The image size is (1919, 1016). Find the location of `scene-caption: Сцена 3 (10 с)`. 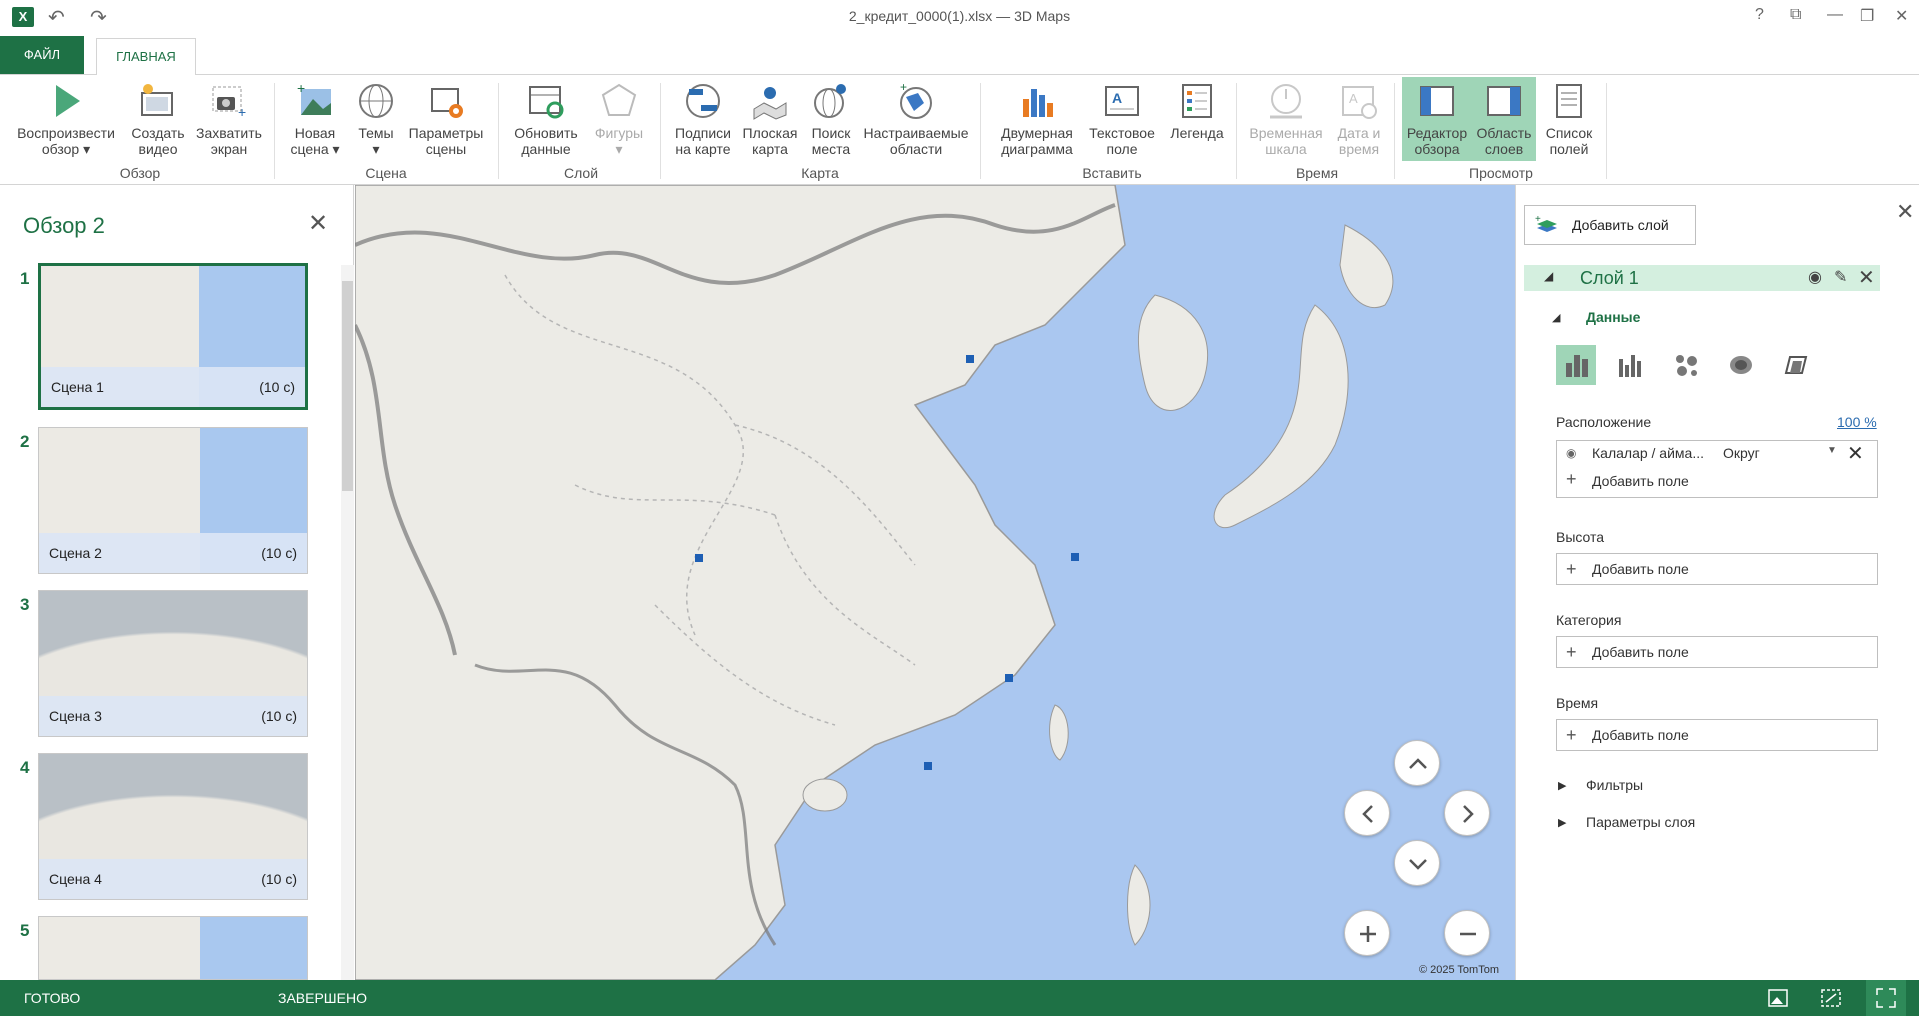

scene-caption: Сцена 3 (10 с) is located at coordinates (173, 716).